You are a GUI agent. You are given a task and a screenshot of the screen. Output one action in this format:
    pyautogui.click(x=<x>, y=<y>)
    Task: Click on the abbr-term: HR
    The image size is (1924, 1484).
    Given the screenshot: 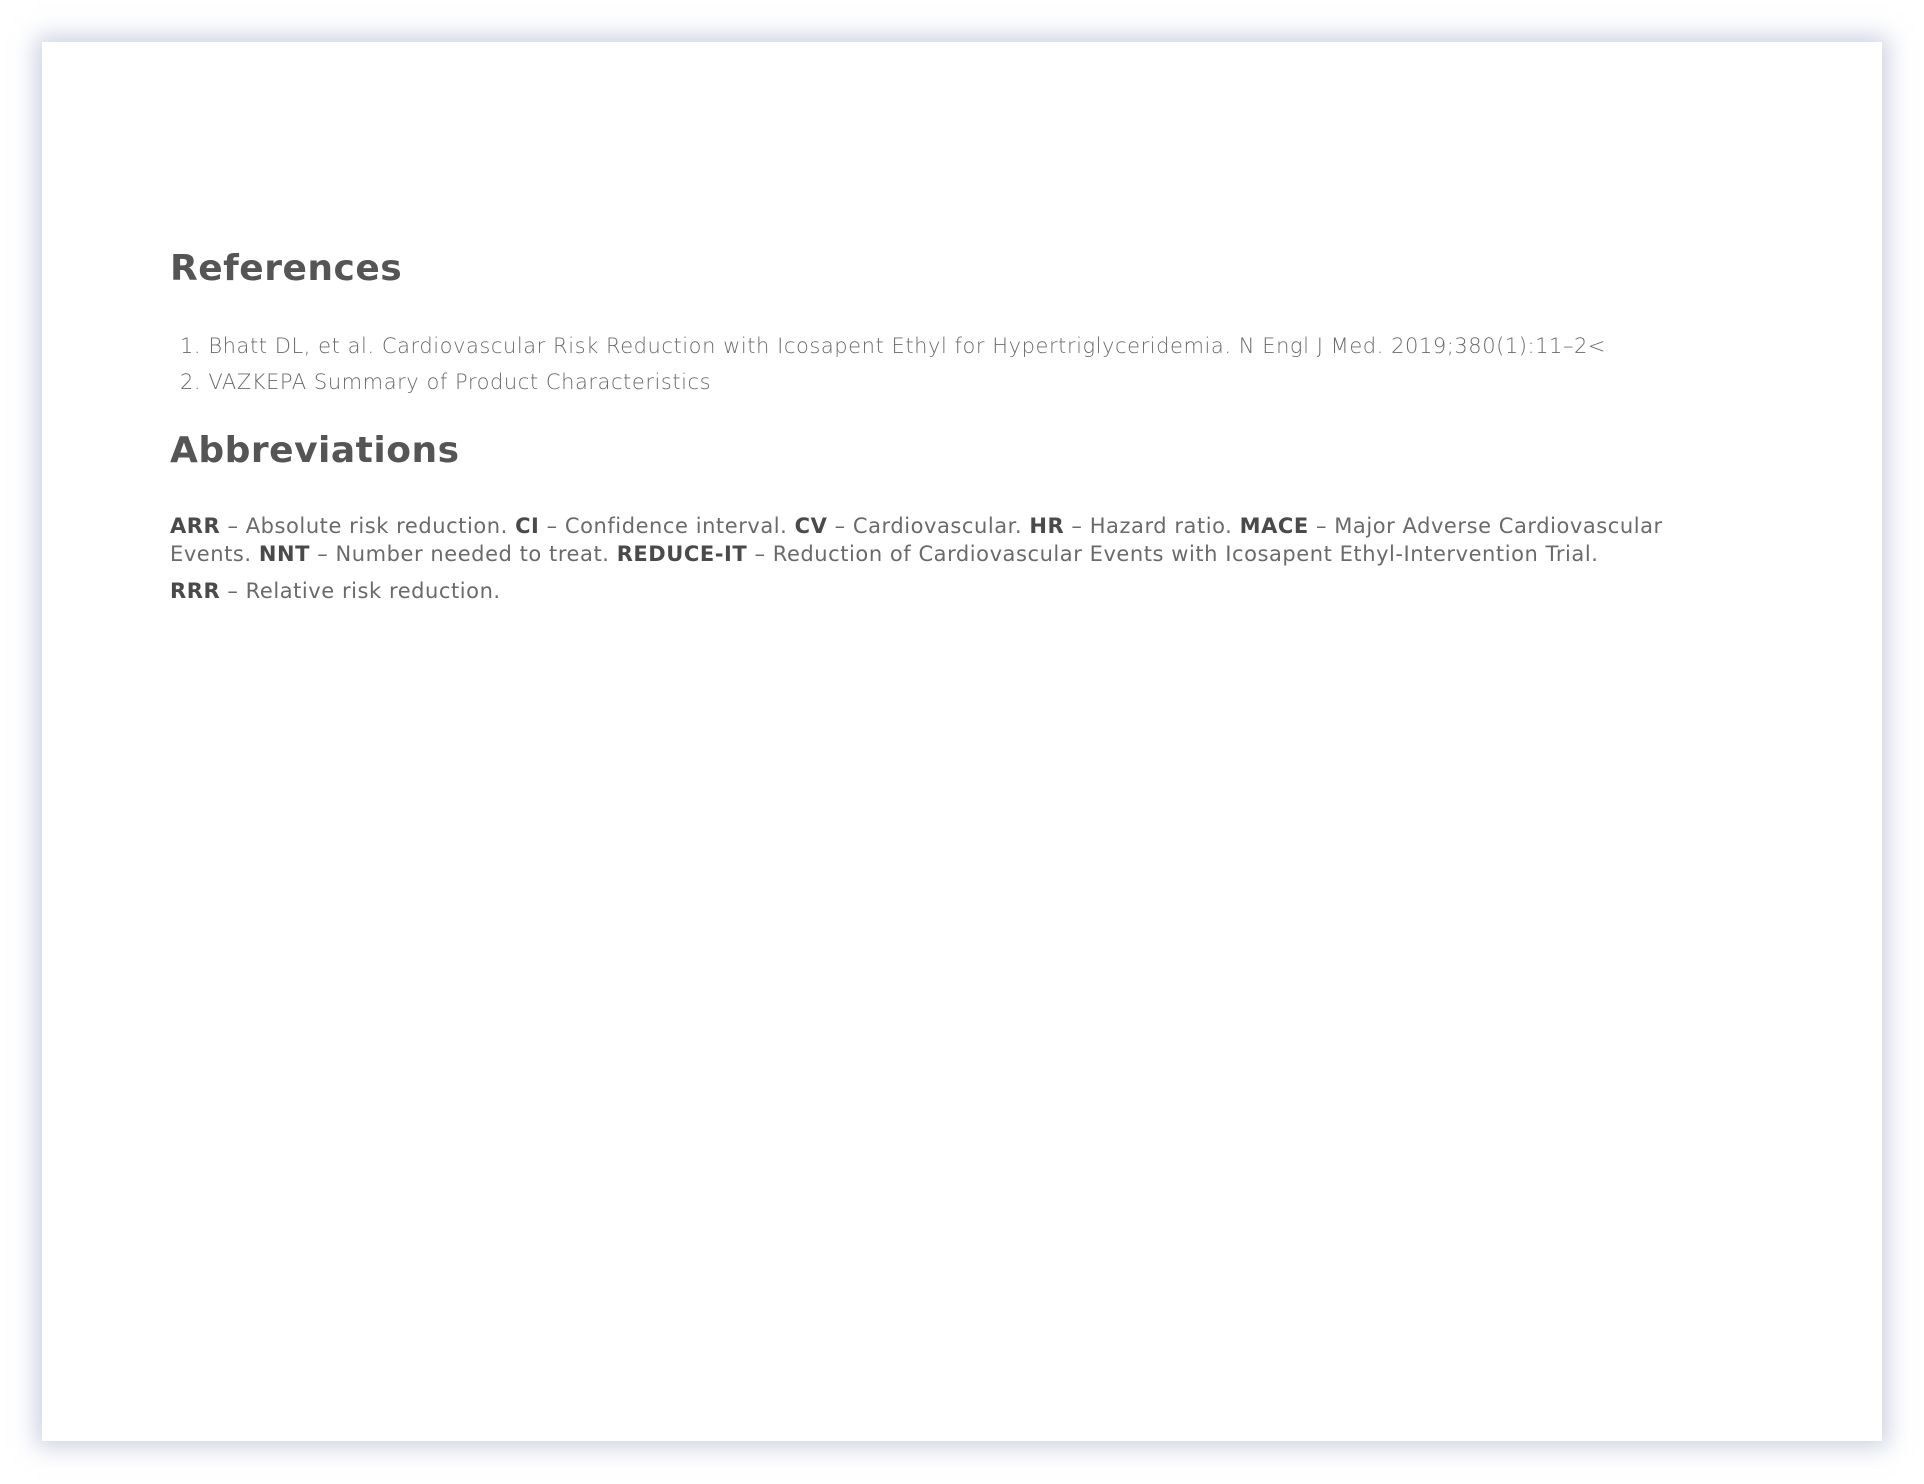 What is the action you would take?
    pyautogui.click(x=1047, y=526)
    